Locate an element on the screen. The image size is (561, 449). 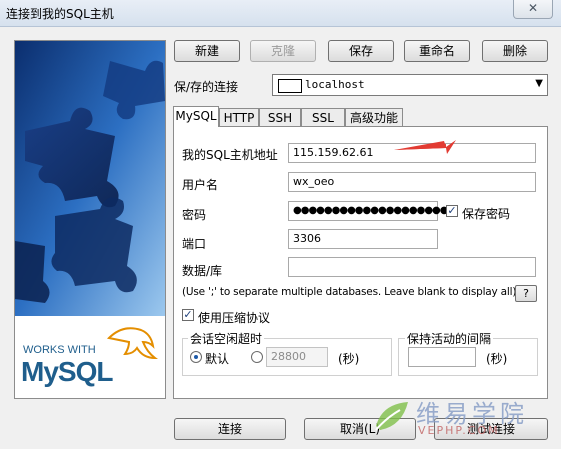
leaf-logo-icon is located at coordinates (391, 416).